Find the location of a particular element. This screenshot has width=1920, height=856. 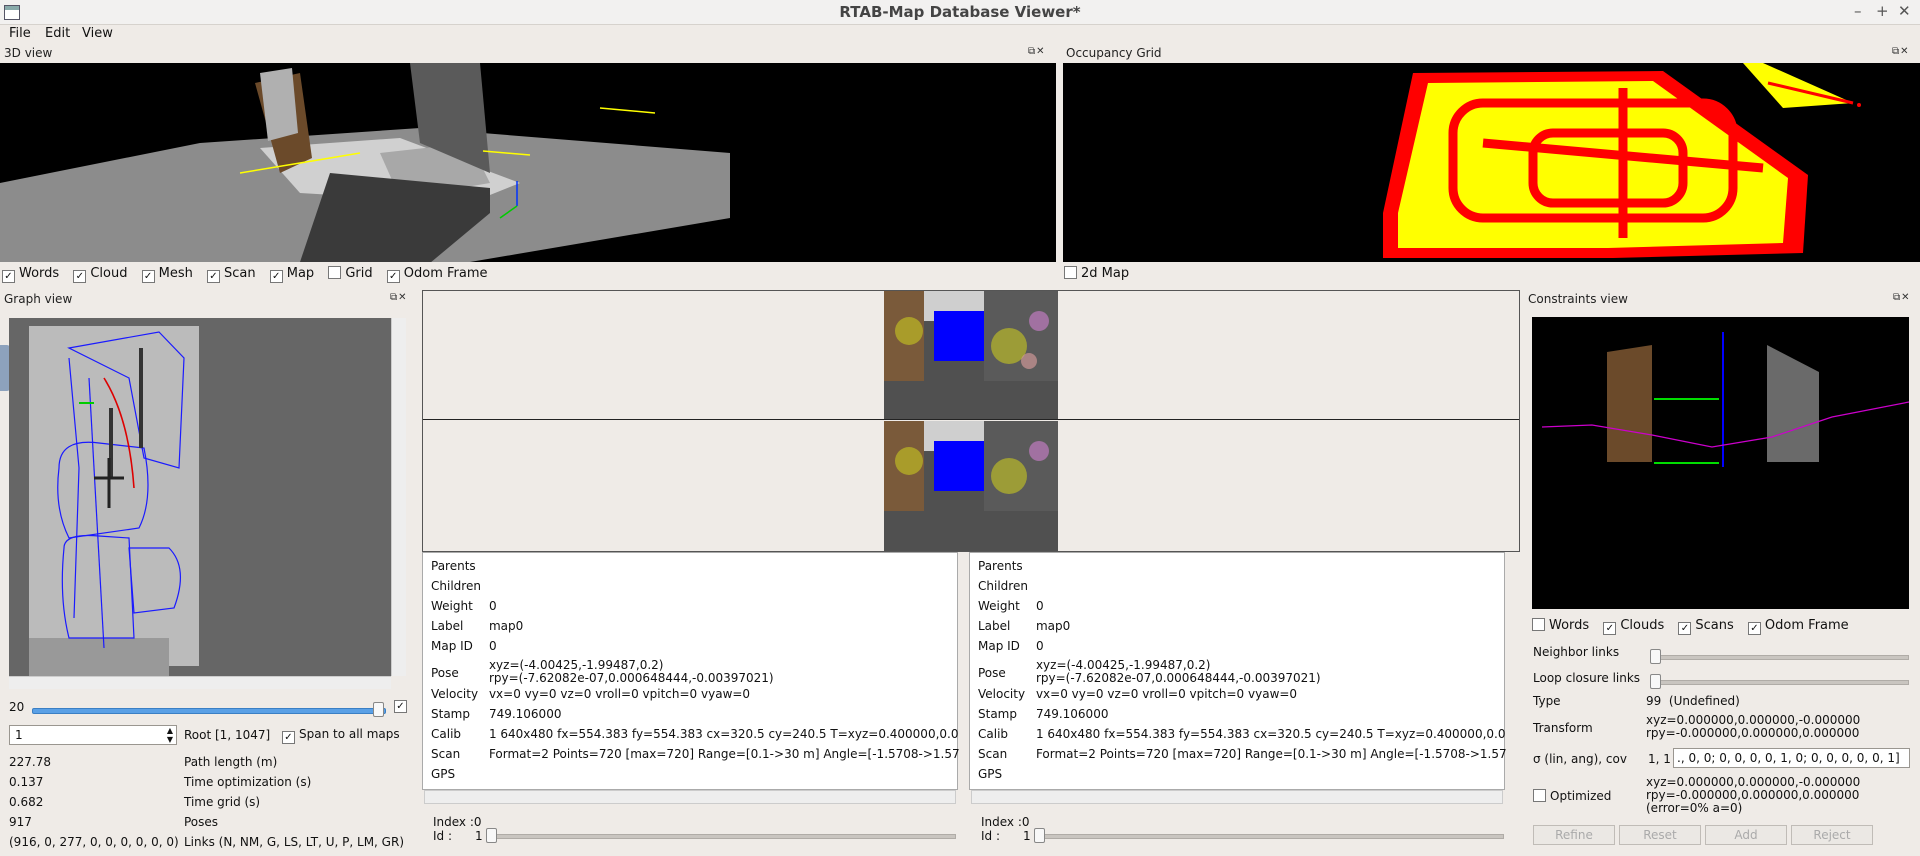

id-right-slider-handle is located at coordinates (1039, 835).